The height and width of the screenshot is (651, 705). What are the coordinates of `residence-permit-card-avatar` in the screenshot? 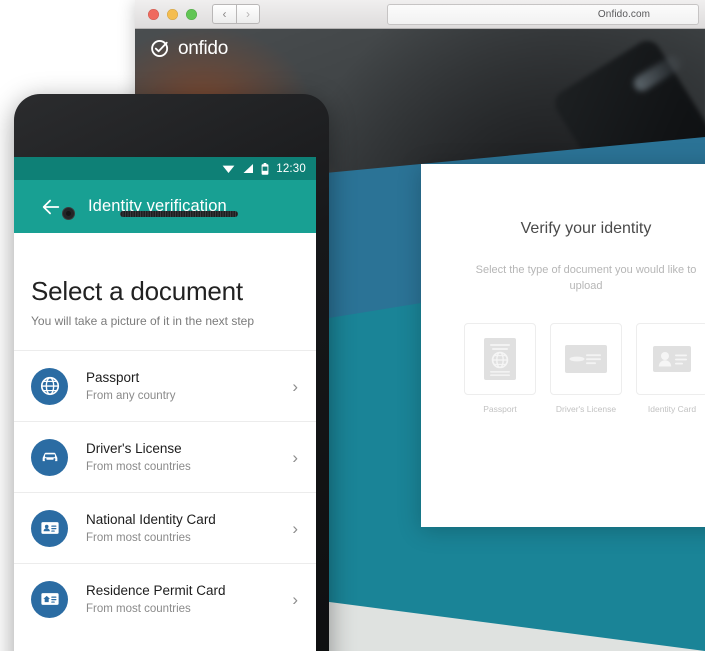 It's located at (49, 599).